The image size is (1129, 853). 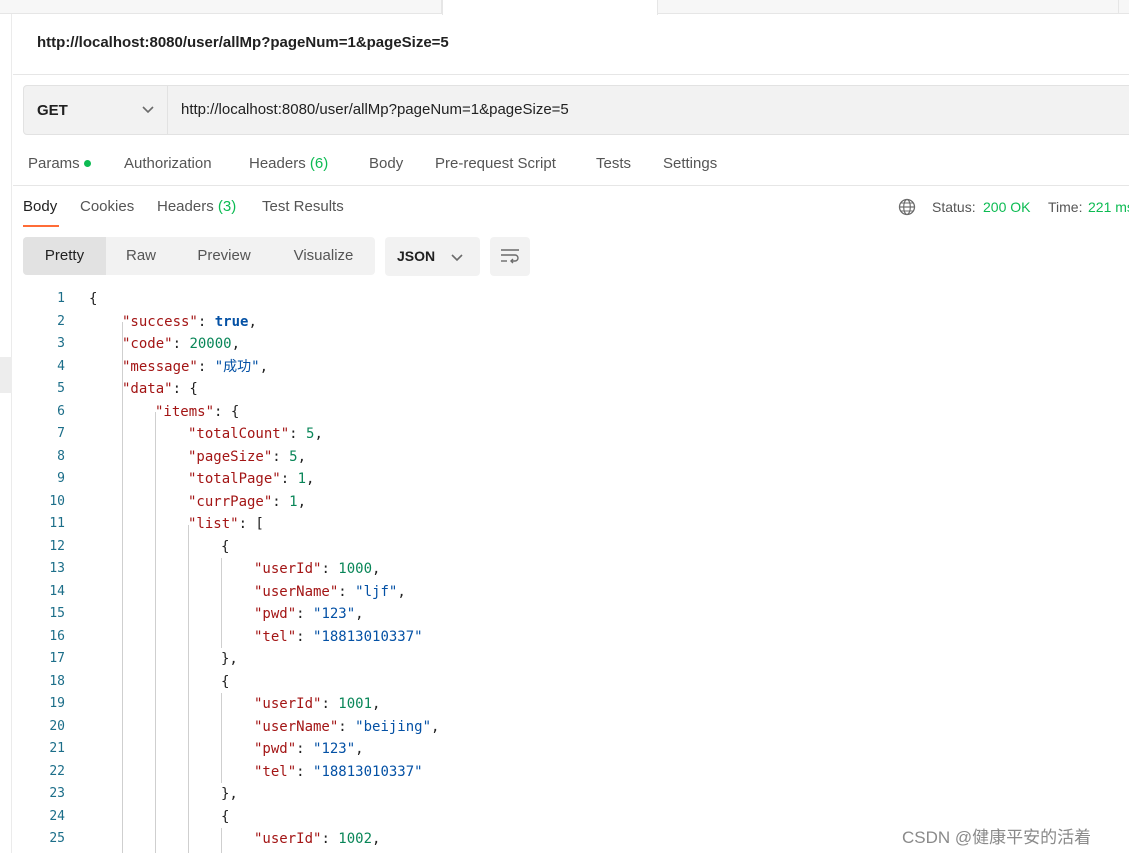 What do you see at coordinates (954, 207) in the screenshot?
I see `status-label: Status:` at bounding box center [954, 207].